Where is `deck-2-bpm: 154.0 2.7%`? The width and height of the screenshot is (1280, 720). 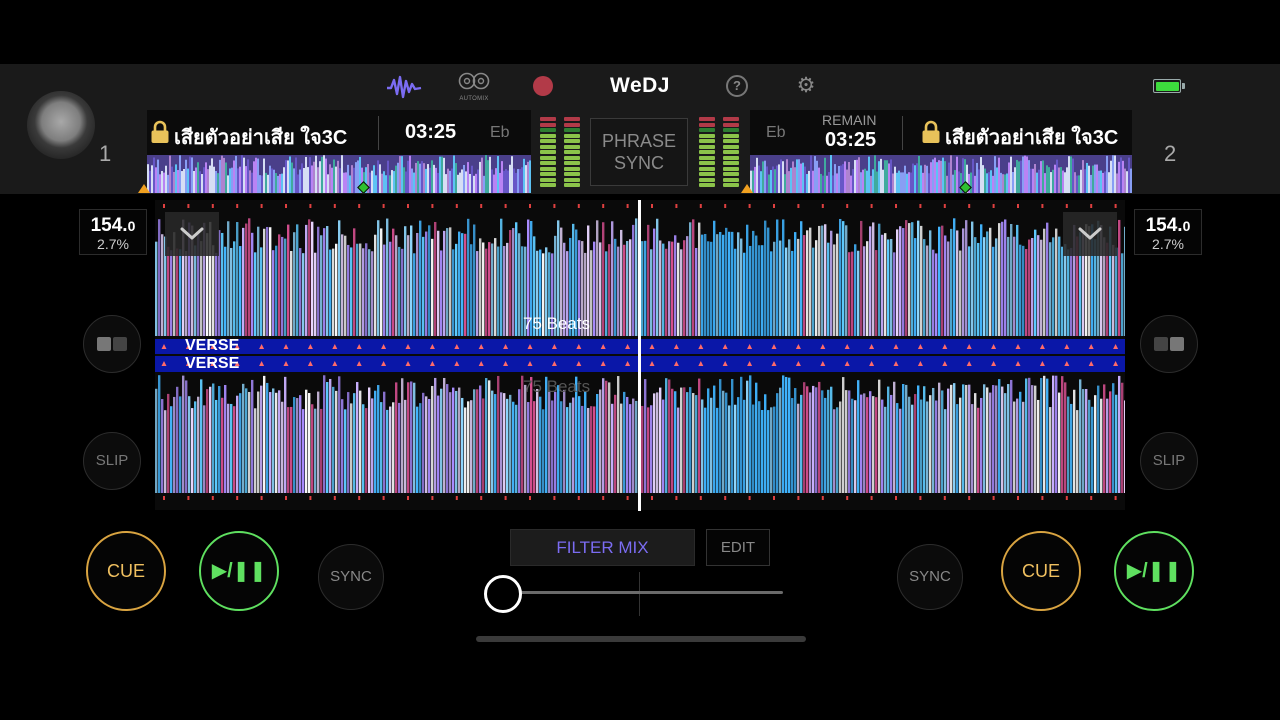 deck-2-bpm: 154.0 2.7% is located at coordinates (1168, 232).